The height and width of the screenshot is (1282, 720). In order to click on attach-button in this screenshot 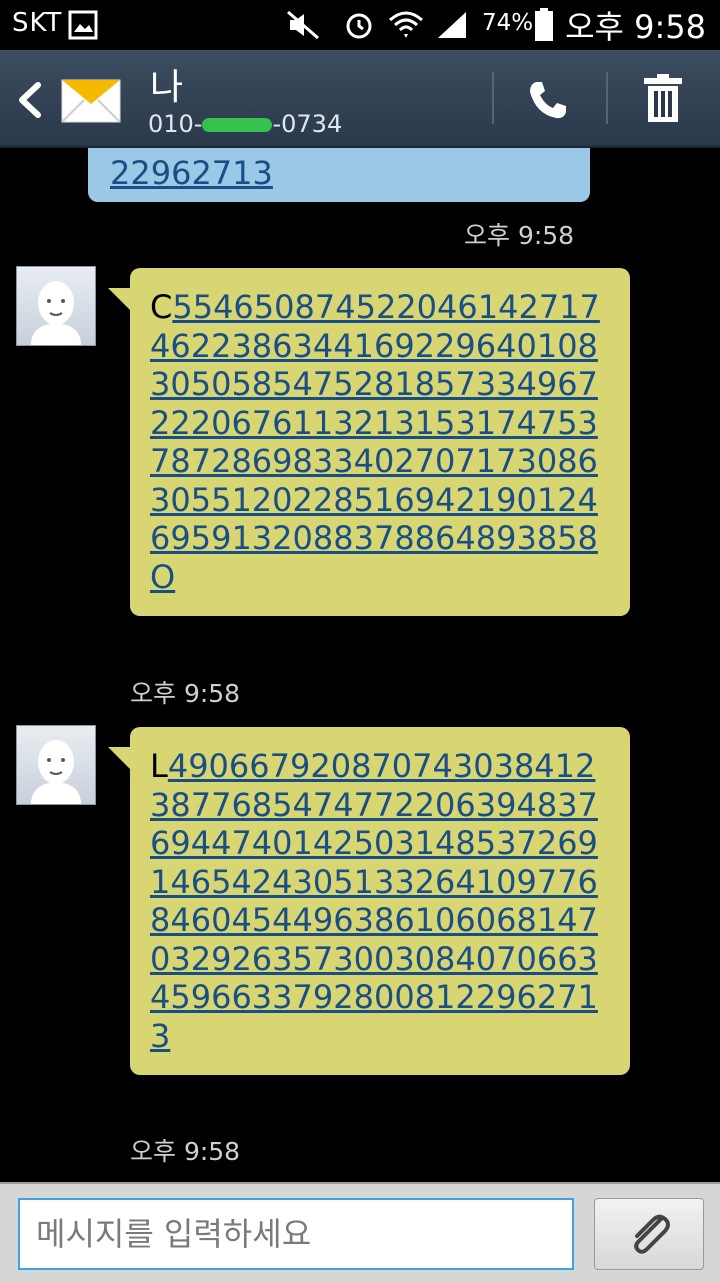, I will do `click(649, 1234)`.